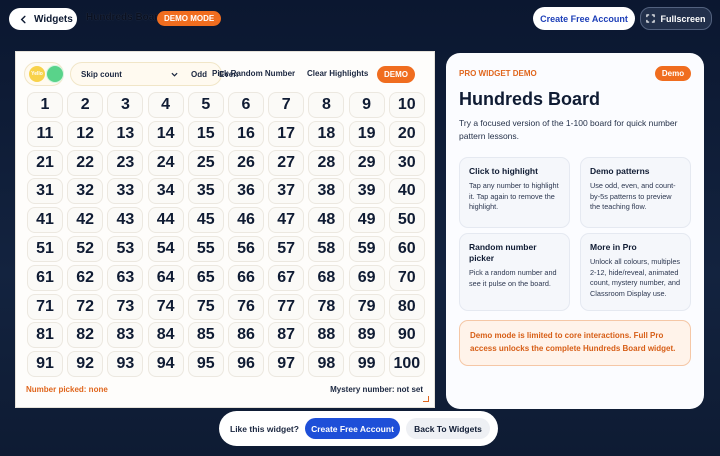 The width and height of the screenshot is (720, 456). What do you see at coordinates (125, 105) in the screenshot?
I see `number-cell: 3` at bounding box center [125, 105].